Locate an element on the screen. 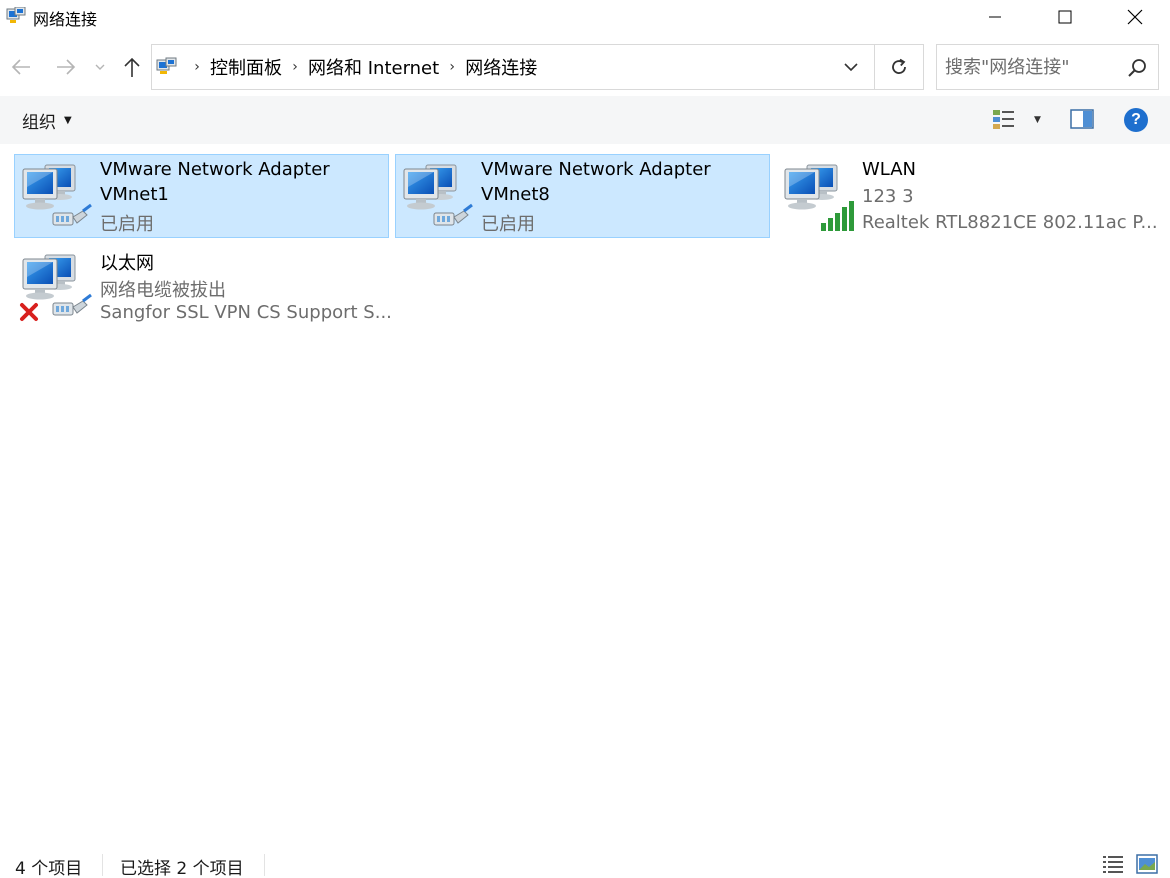 This screenshot has width=1170, height=878. item-name-line2: VMnet8 is located at coordinates (515, 194).